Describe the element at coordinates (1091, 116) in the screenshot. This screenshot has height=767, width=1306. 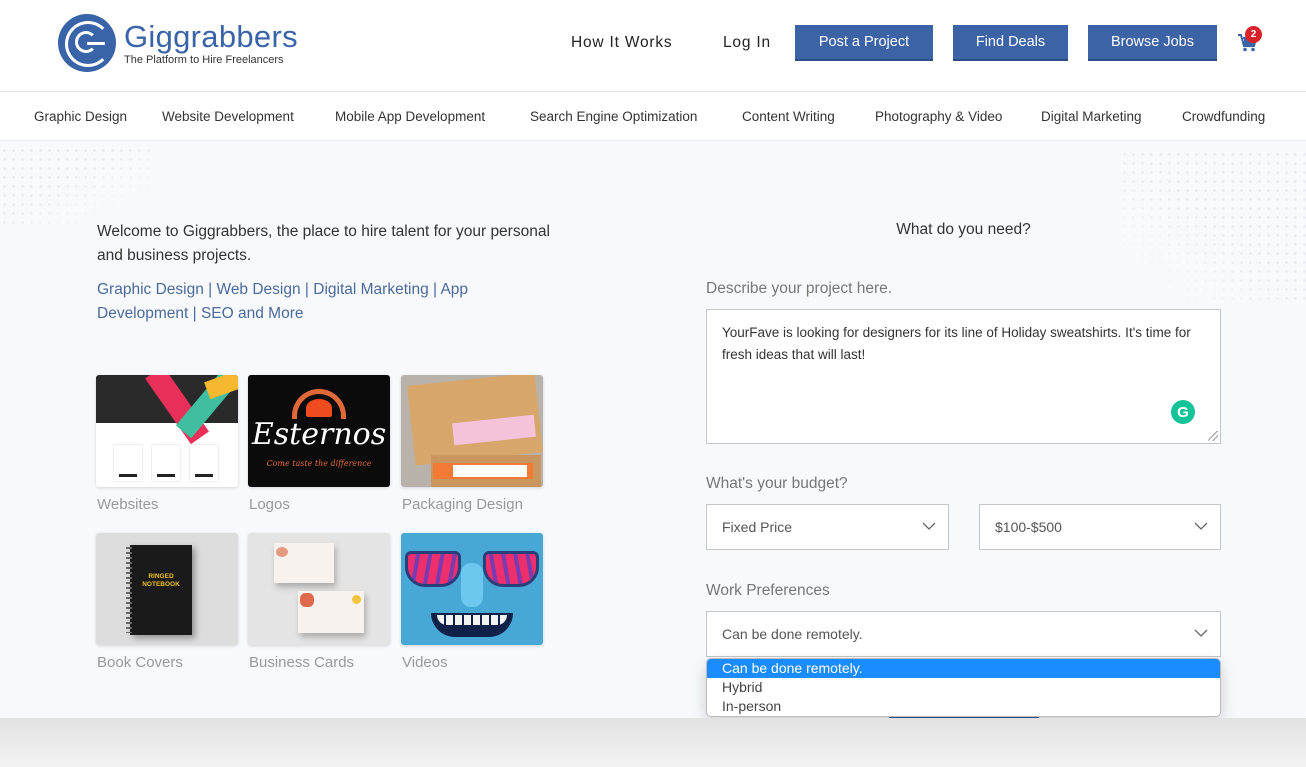
I see `category-digital-marketing: Digital Marketing` at that location.